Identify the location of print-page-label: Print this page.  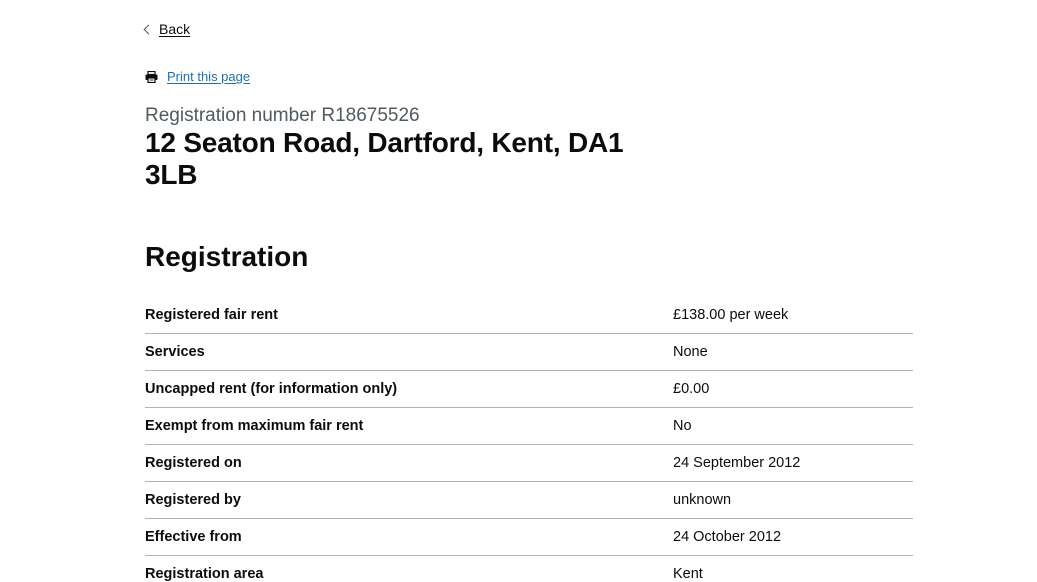
(209, 76).